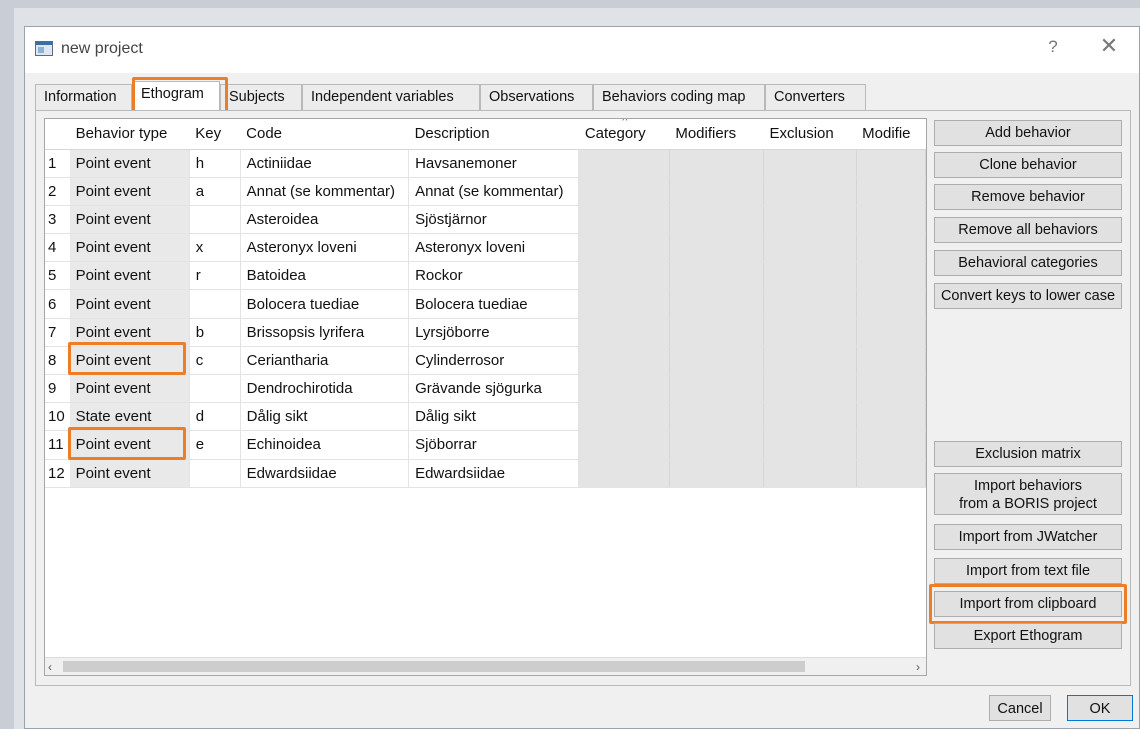  Describe the element at coordinates (434, 666) in the screenshot. I see `scrollbar-thumb` at that location.